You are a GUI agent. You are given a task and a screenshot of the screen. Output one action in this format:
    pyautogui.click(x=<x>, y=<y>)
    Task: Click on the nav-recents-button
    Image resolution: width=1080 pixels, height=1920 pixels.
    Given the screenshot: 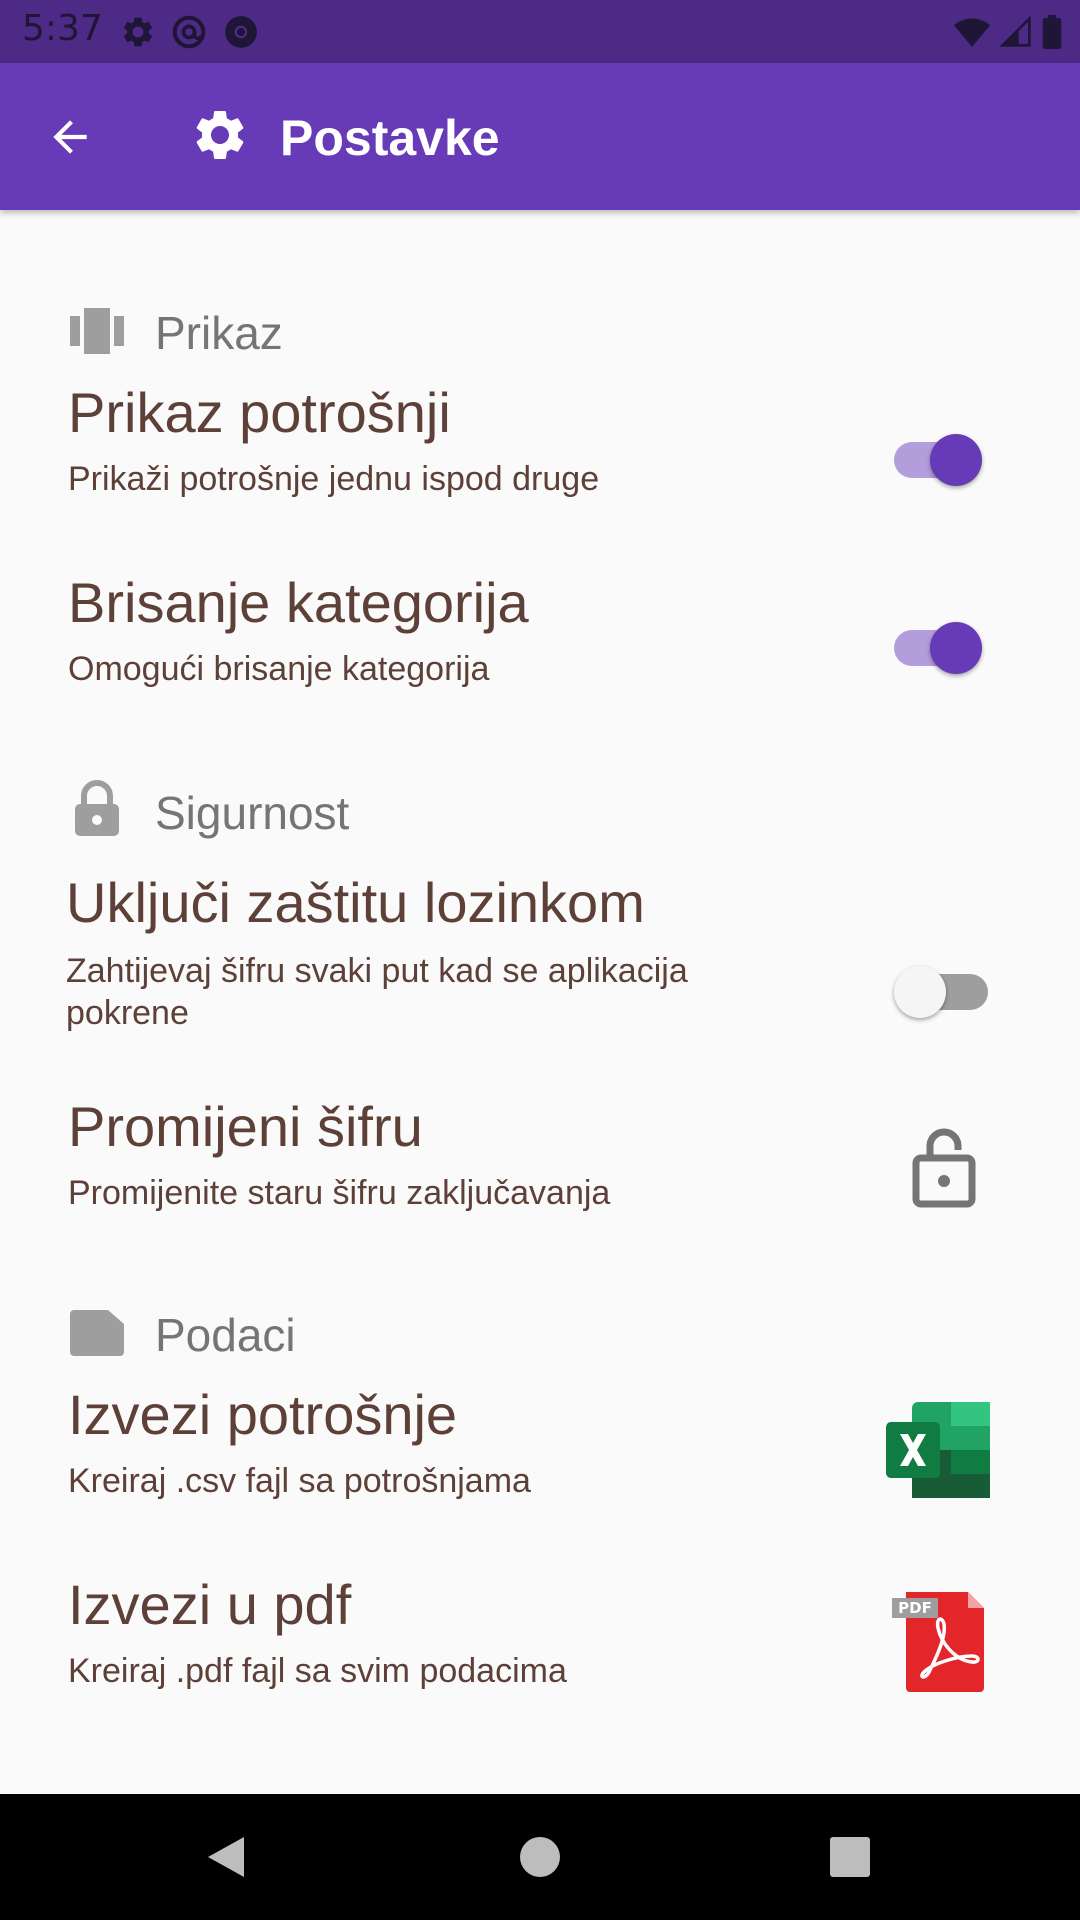 What is the action you would take?
    pyautogui.click(x=850, y=1857)
    